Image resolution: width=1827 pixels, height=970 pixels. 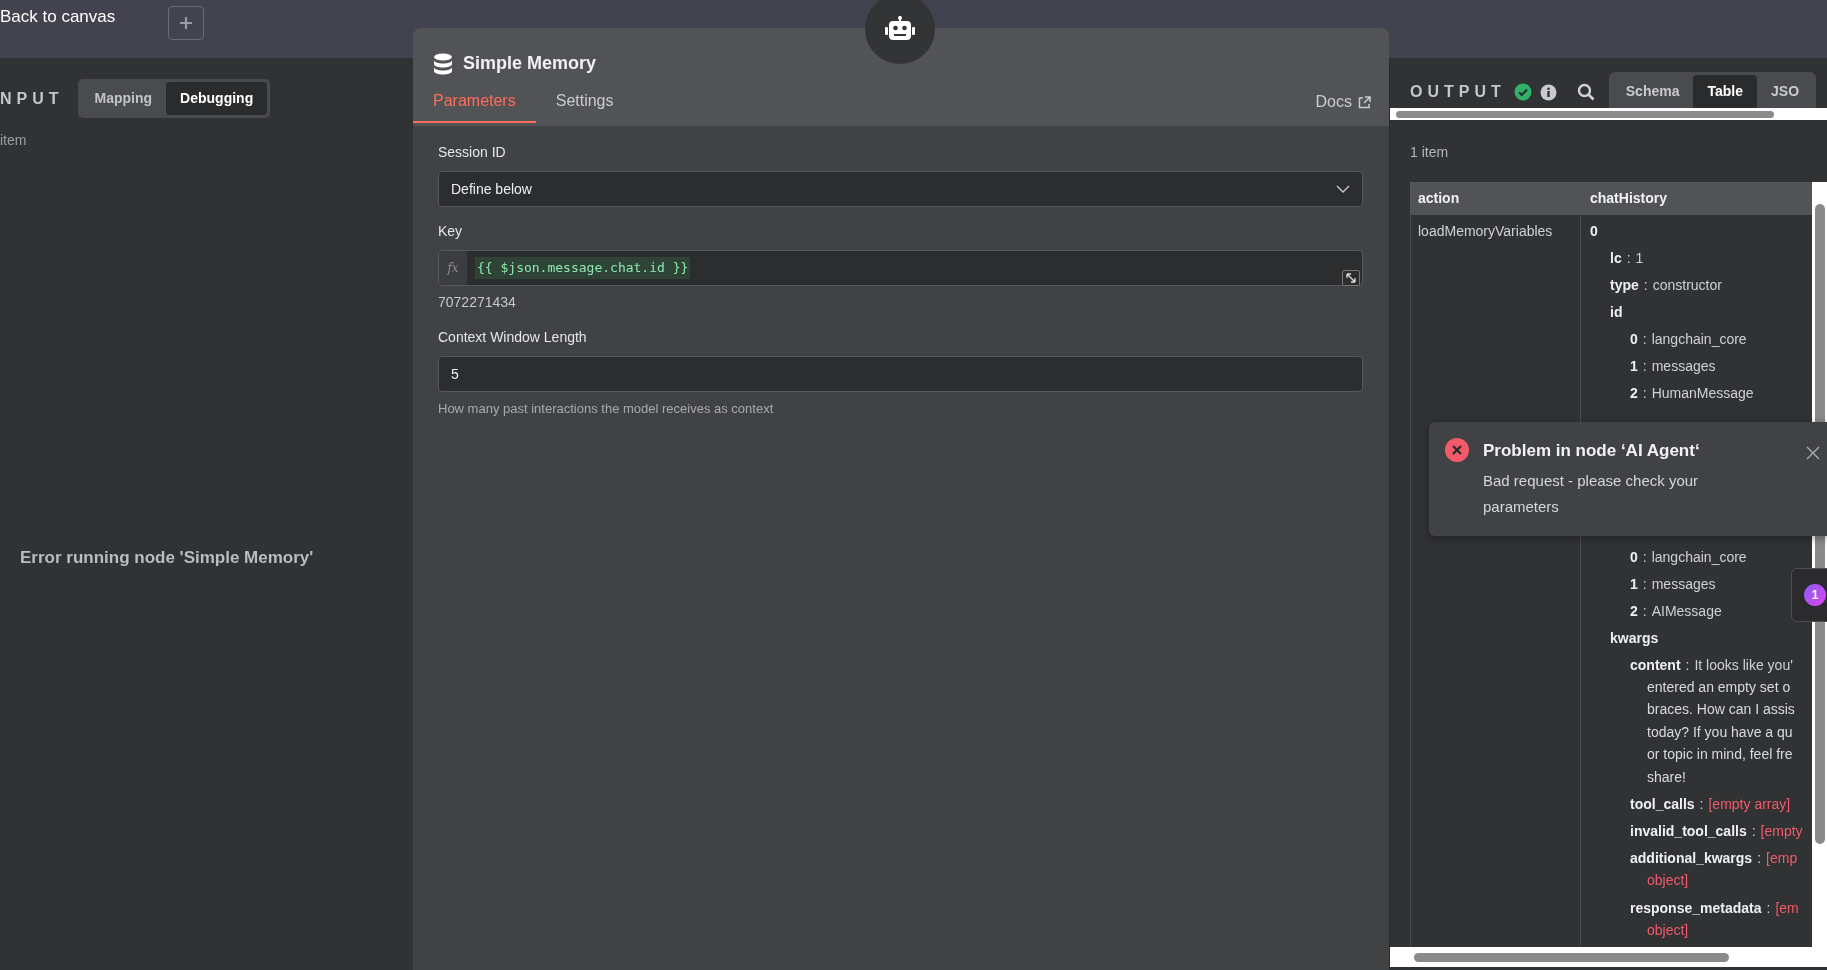 I want to click on tree-entry: 2 : HumanMessage, so click(x=1692, y=393).